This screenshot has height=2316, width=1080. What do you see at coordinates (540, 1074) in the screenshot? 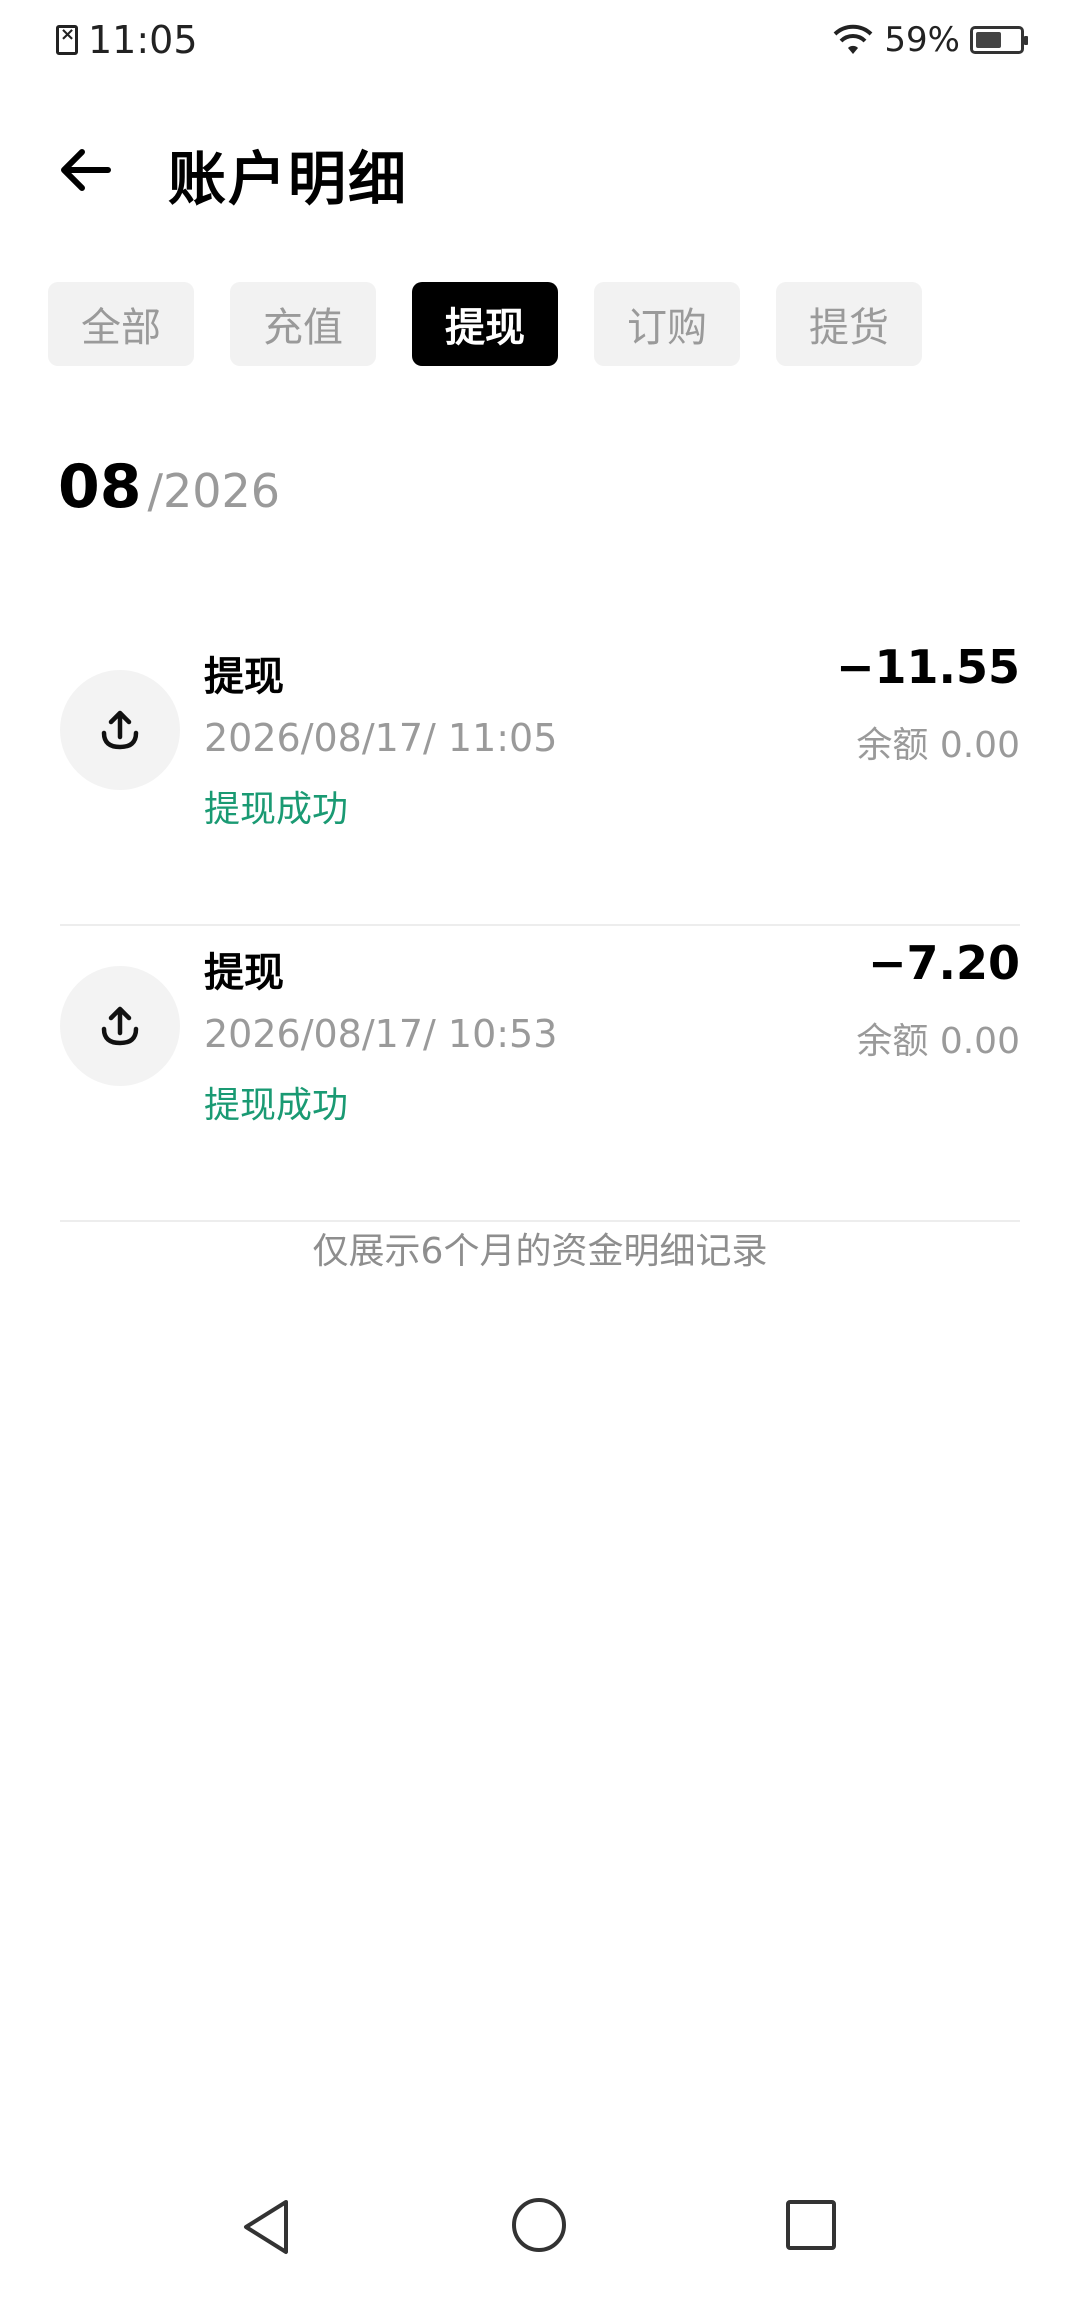
I see `record-row: 提现 2026/08/17/ 10:53 提现成功 −7.20 余额 0.00` at bounding box center [540, 1074].